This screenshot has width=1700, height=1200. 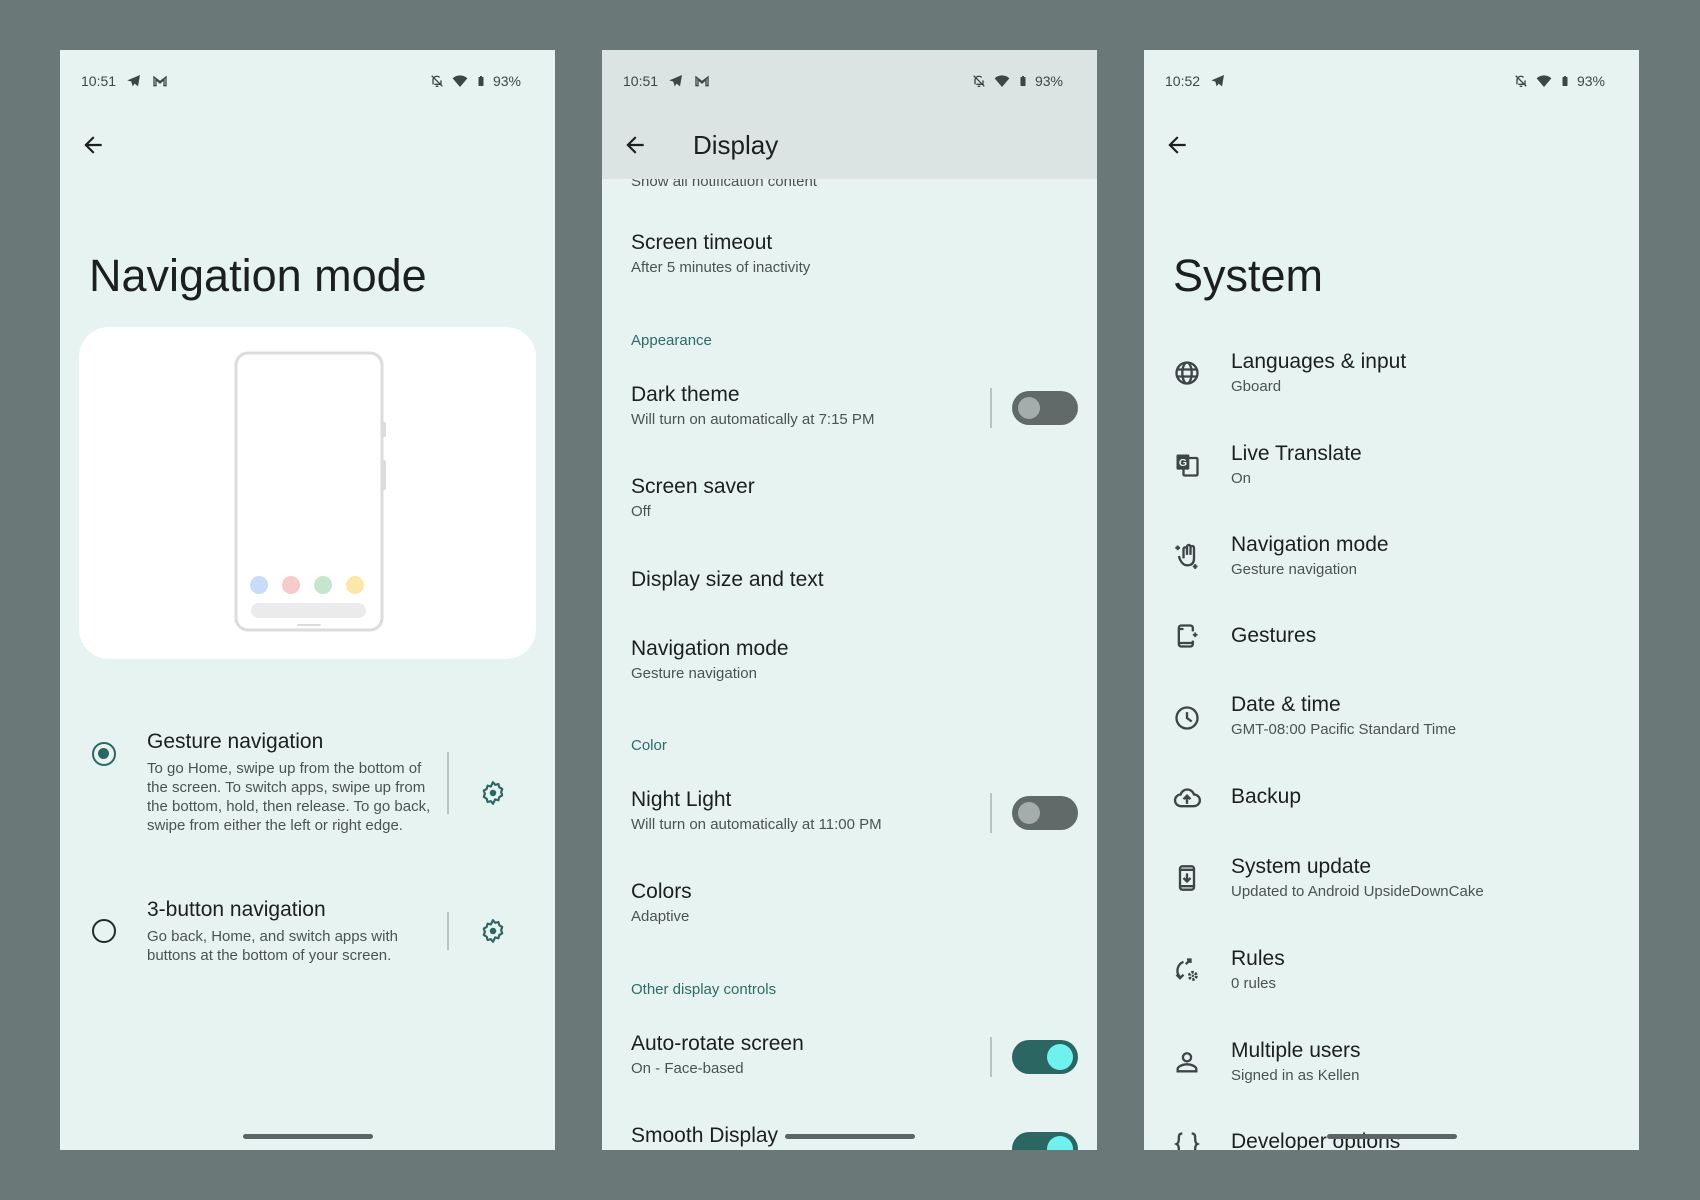 What do you see at coordinates (1248, 275) in the screenshot?
I see `page-title: System` at bounding box center [1248, 275].